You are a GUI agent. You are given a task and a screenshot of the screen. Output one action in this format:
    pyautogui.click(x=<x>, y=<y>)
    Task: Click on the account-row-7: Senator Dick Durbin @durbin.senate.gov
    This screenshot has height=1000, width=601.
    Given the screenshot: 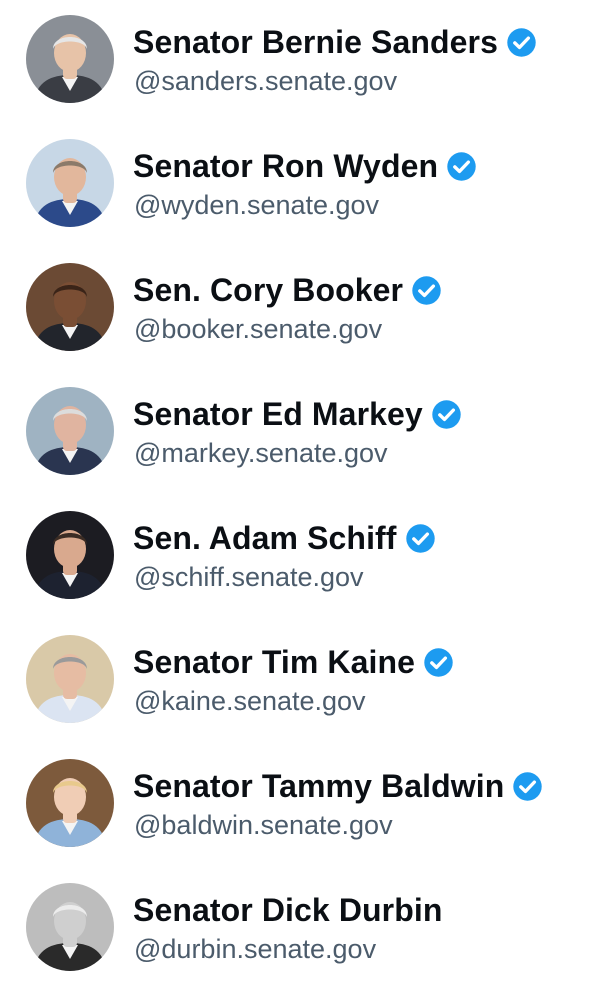 What is the action you would take?
    pyautogui.click(x=300, y=930)
    